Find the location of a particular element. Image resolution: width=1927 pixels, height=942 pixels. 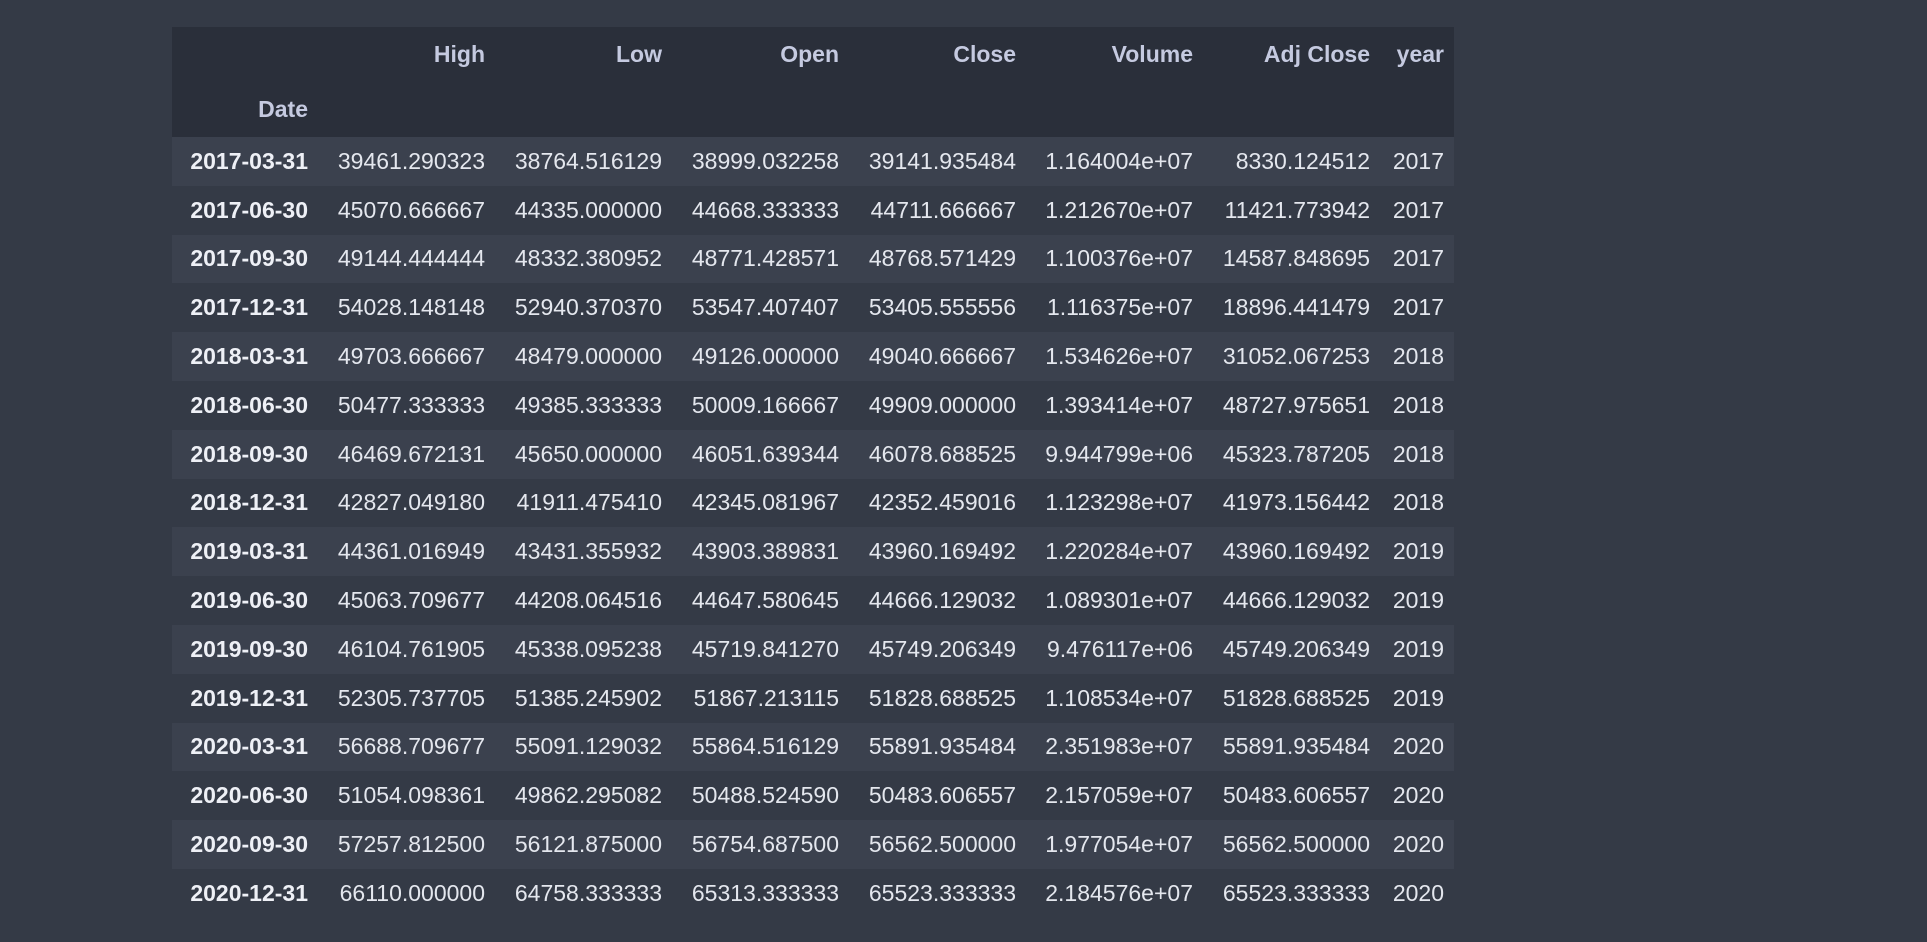

cell-volume: 2.157059e+07 is located at coordinates (1119, 795).